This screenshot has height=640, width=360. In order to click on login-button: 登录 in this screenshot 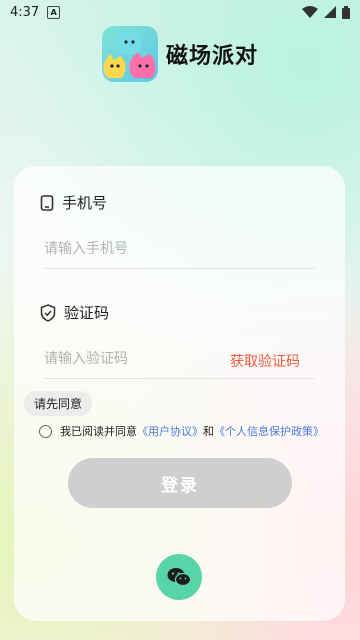, I will do `click(180, 483)`.